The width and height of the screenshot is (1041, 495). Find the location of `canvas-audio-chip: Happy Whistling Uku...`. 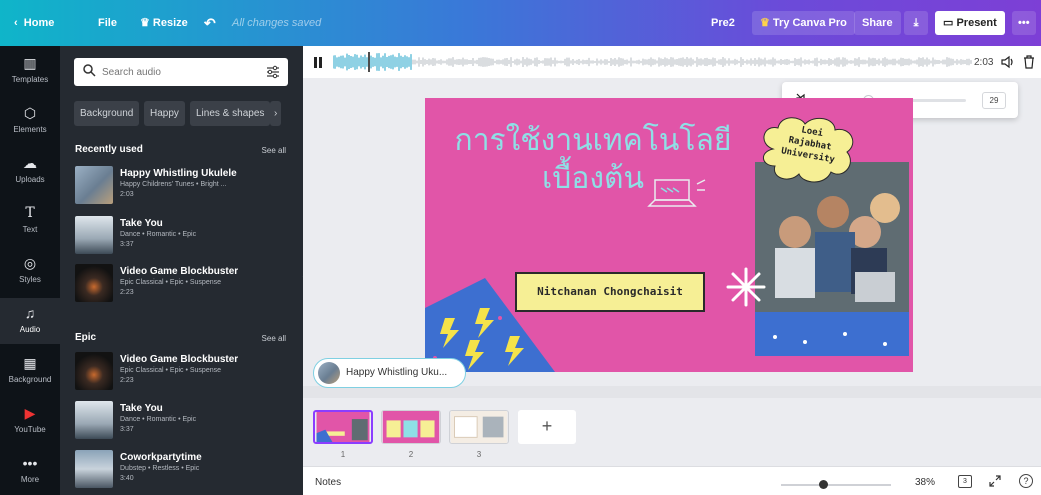

canvas-audio-chip: Happy Whistling Uku... is located at coordinates (389, 373).